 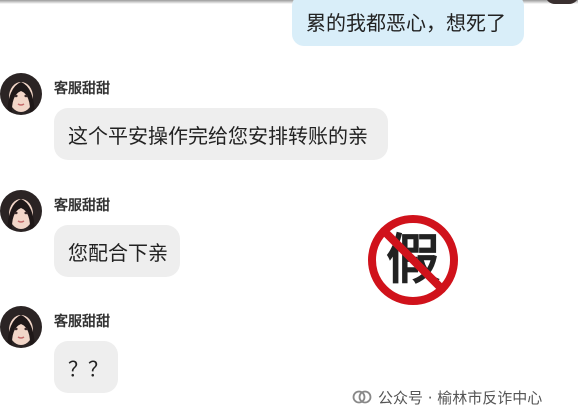 I want to click on fake-stamp-icon: 假, so click(x=413, y=260).